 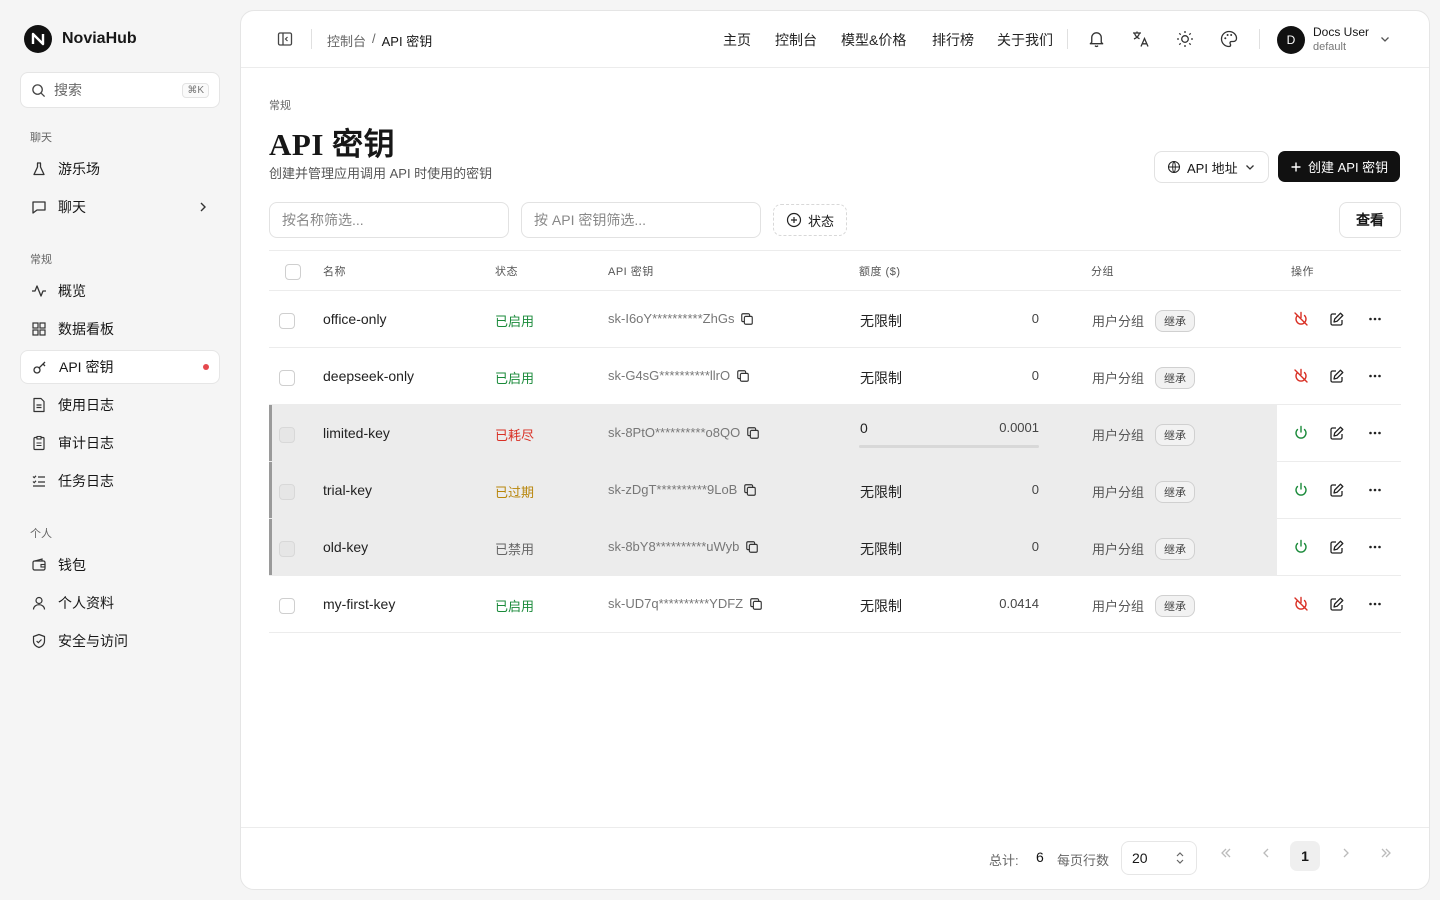 I want to click on sidebar-item-chat: 聊天, so click(x=120, y=207).